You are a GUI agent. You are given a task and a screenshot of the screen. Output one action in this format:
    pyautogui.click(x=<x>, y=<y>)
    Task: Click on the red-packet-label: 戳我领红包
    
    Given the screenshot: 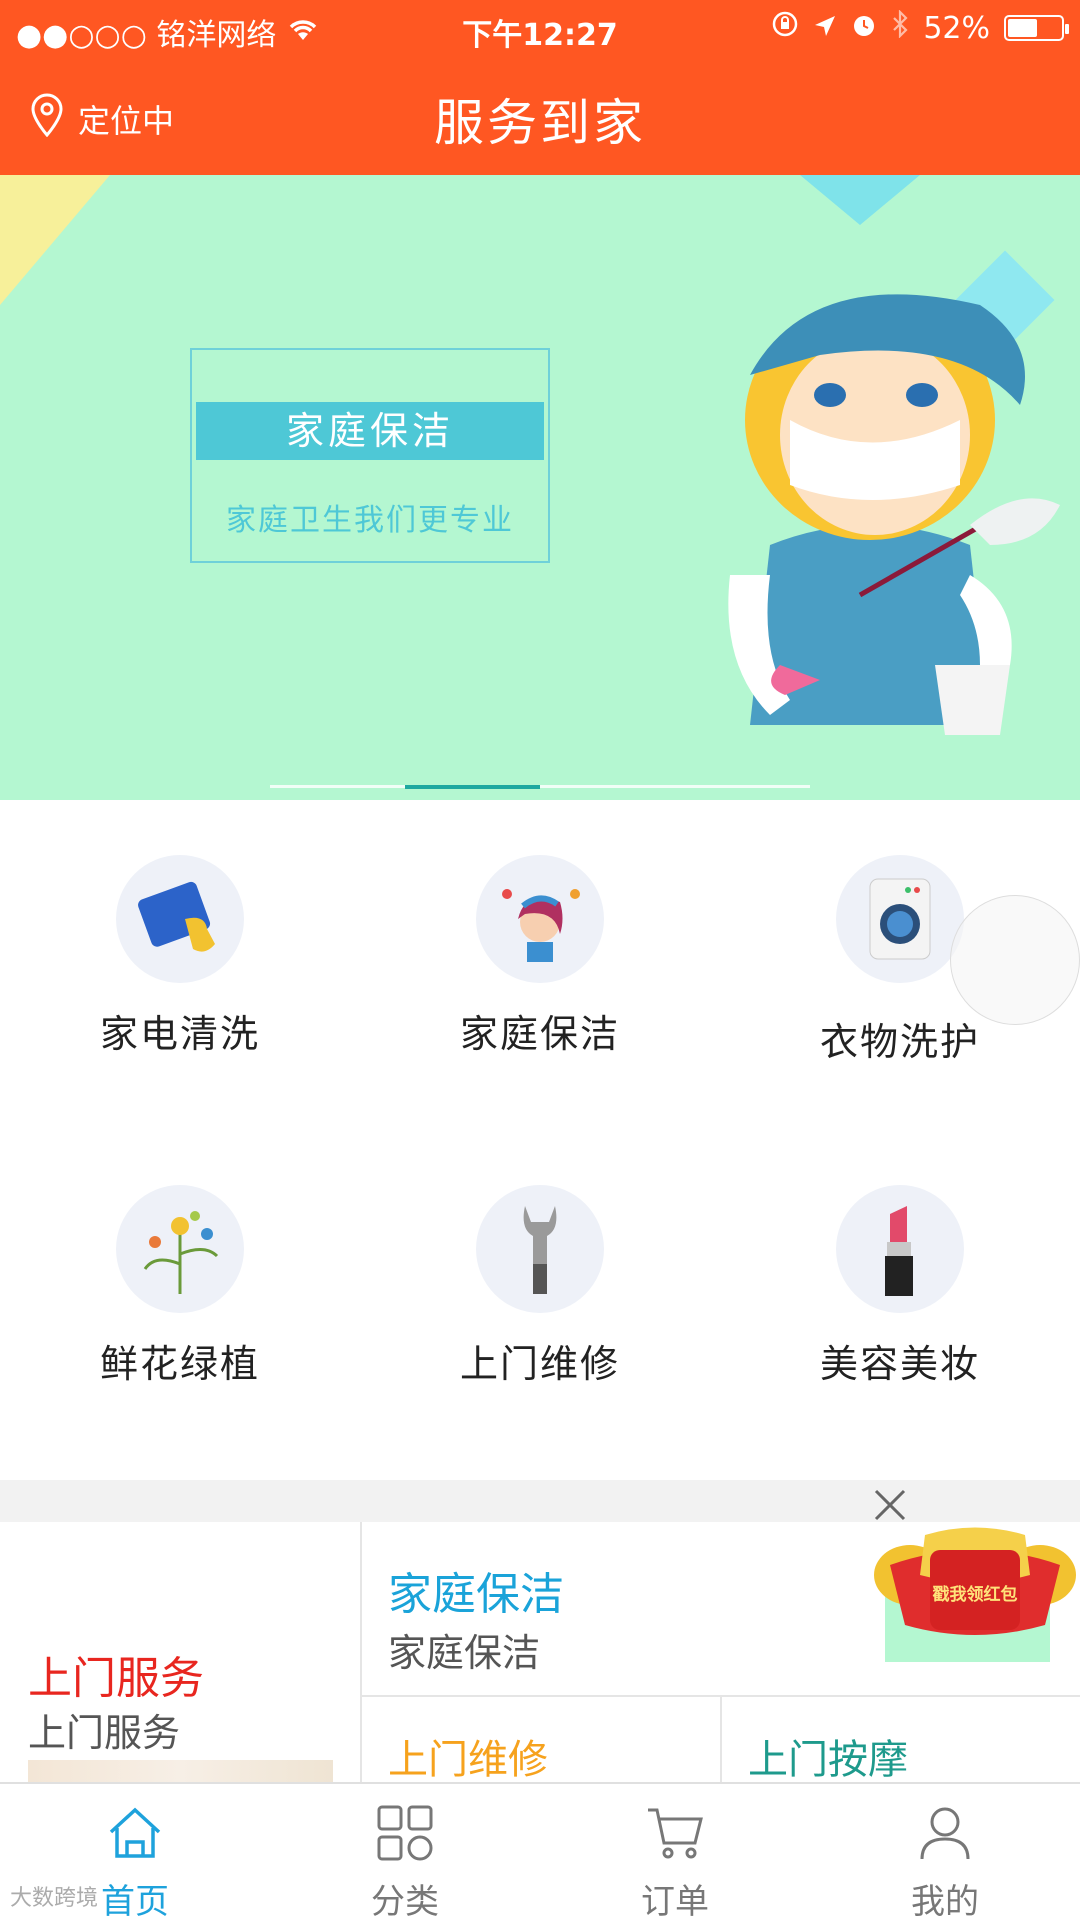 What is the action you would take?
    pyautogui.click(x=975, y=1594)
    